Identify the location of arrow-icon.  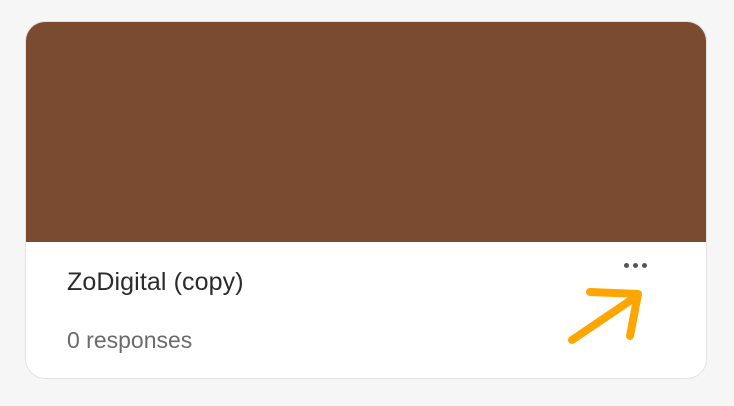
(605, 316).